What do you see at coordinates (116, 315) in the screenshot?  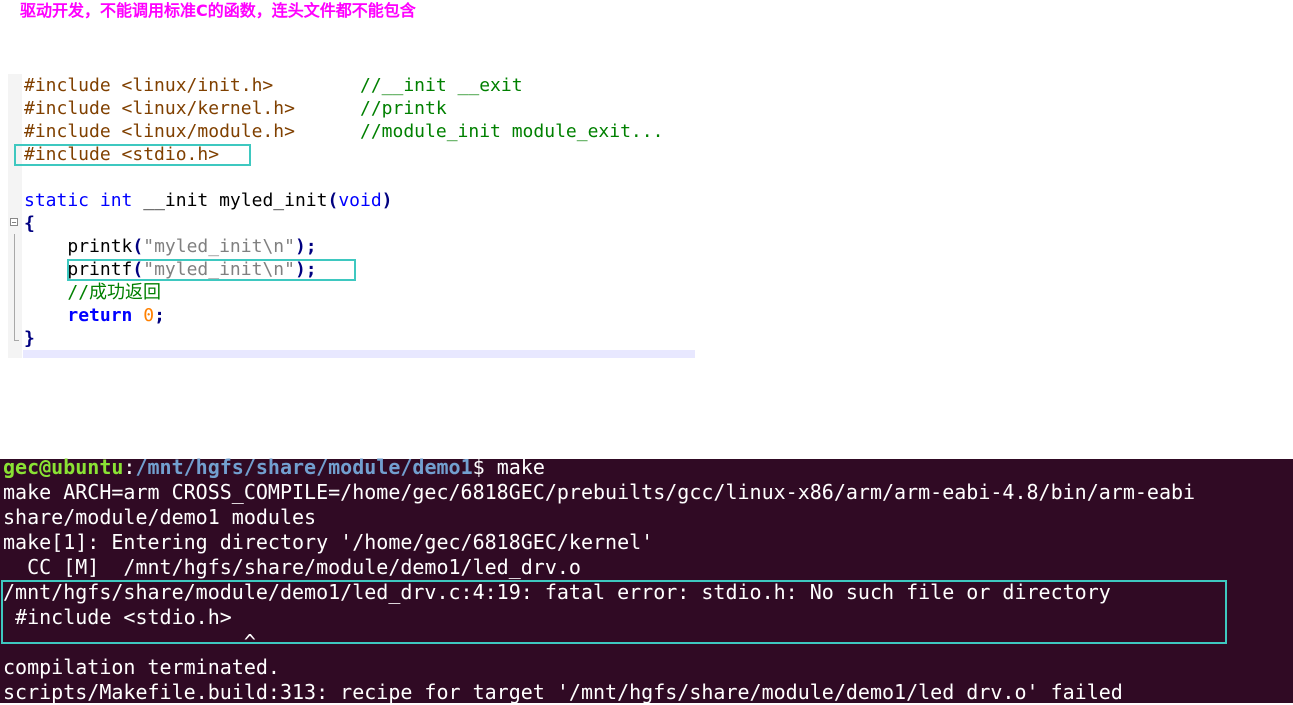 I see `code-line-return: return 0;` at bounding box center [116, 315].